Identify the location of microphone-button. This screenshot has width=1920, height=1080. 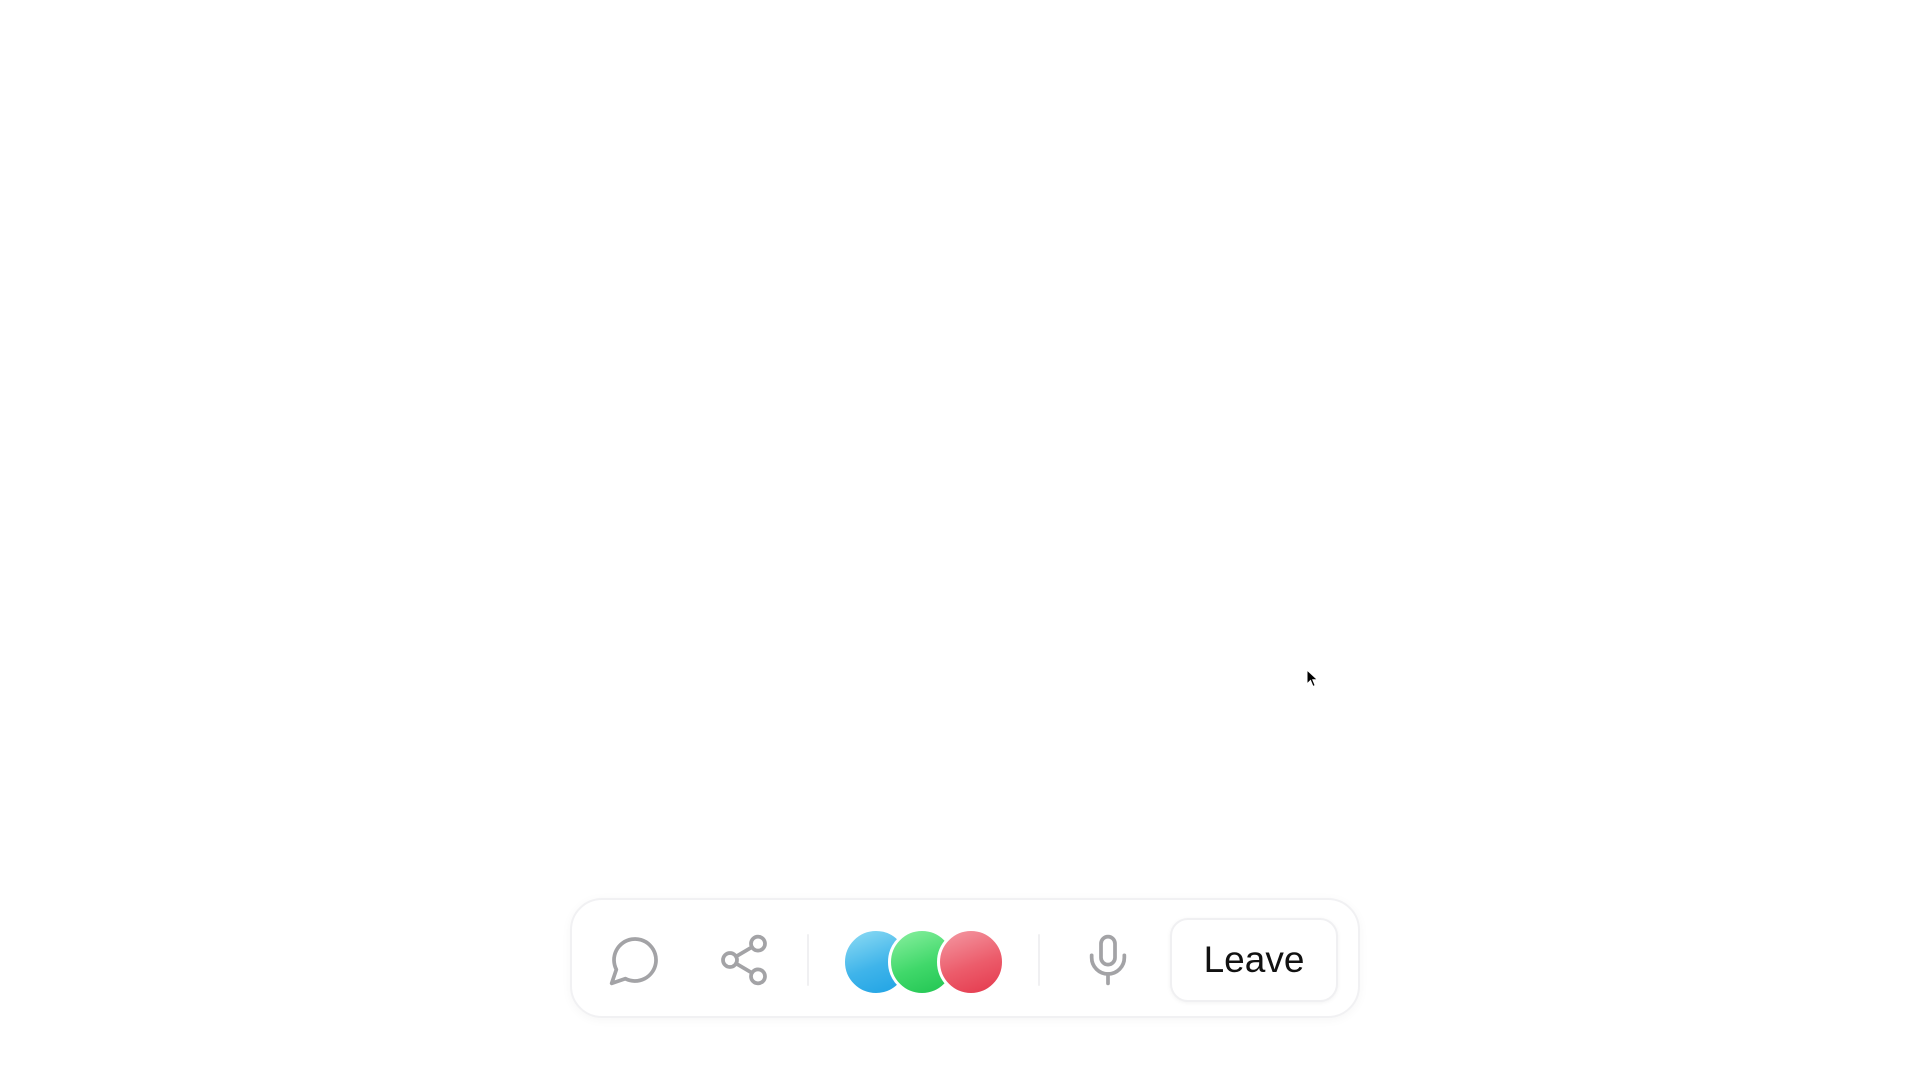
(1108, 960).